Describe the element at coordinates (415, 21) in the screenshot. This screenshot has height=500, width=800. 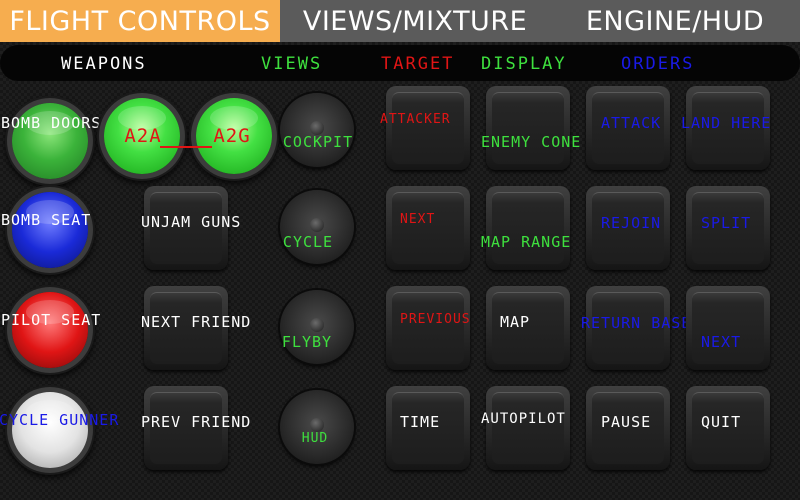
I see `tab-views-mixture: VIEWS/MIXTURE` at that location.